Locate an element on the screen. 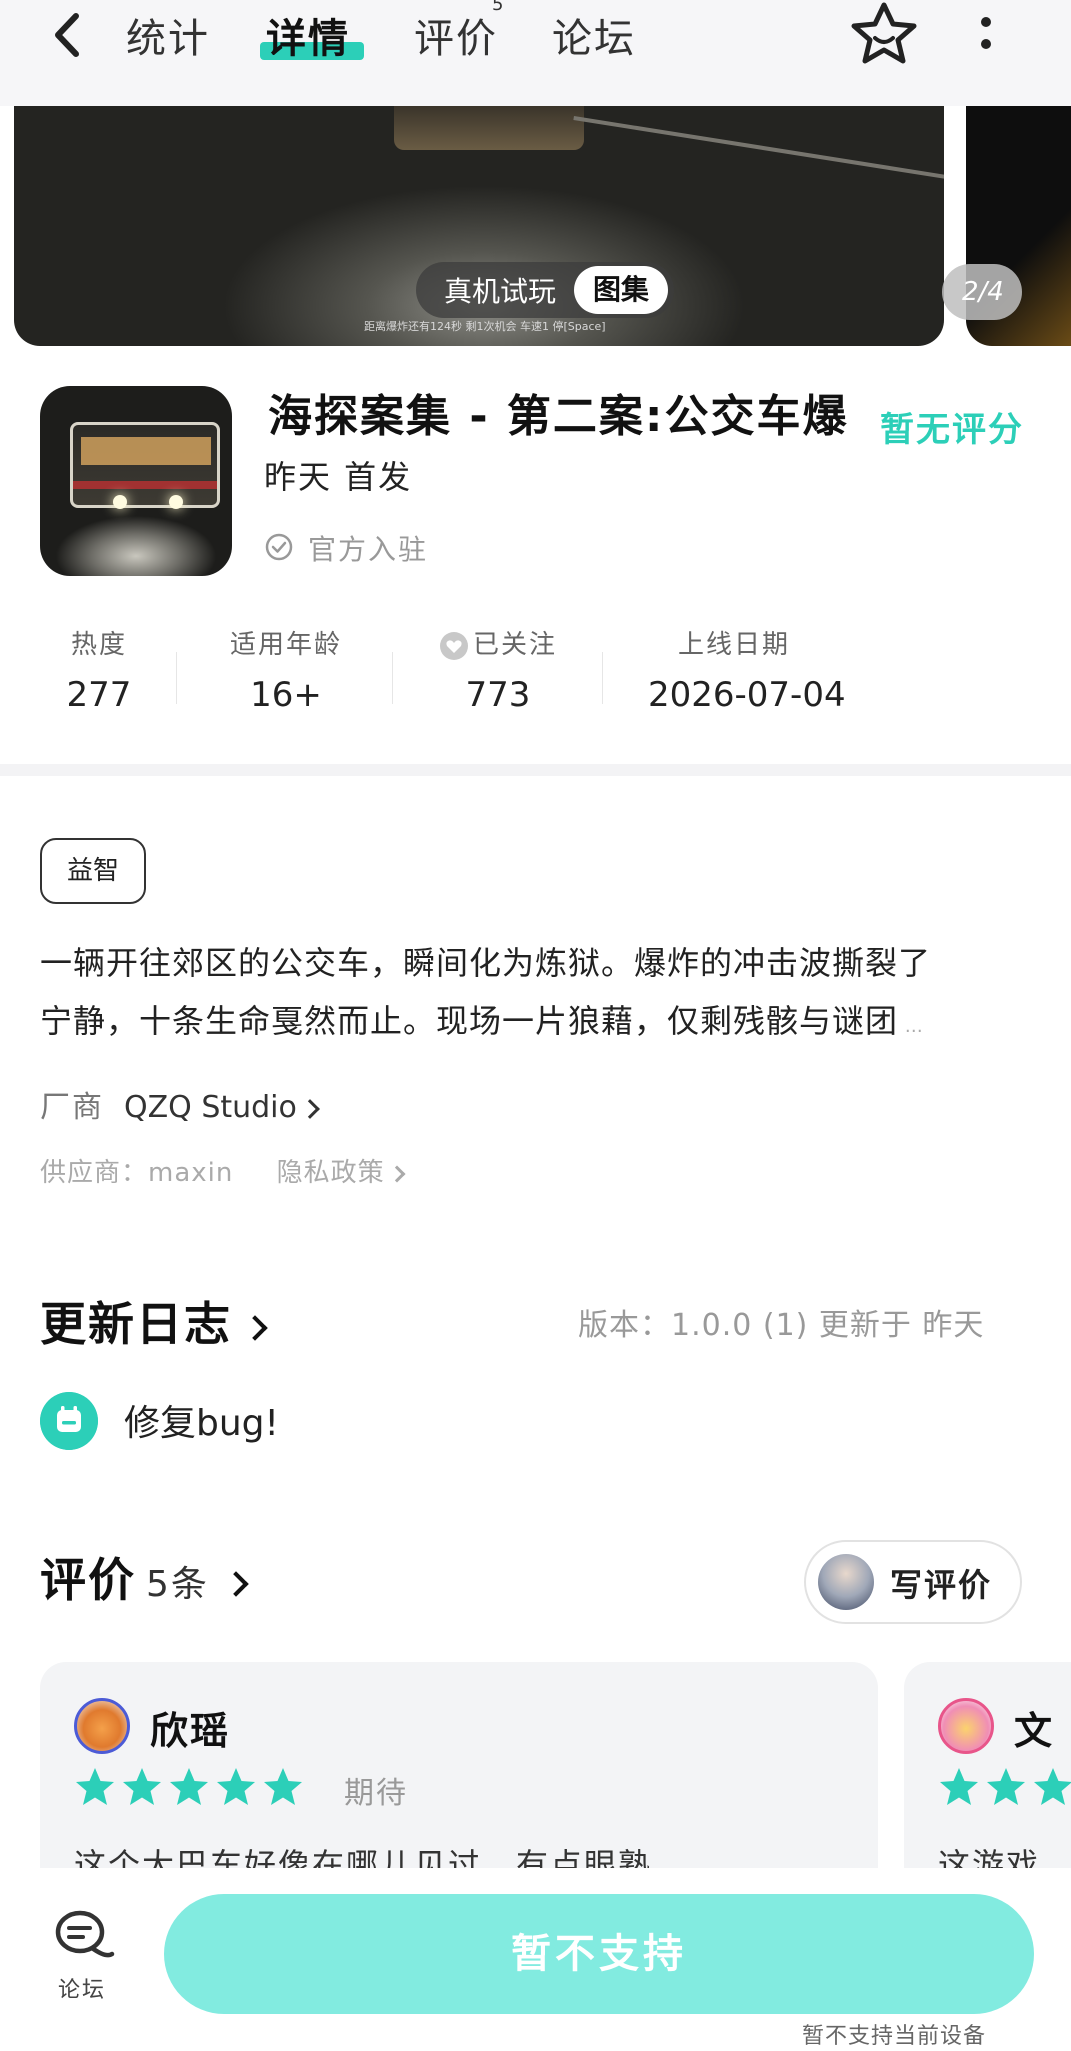 This screenshot has height=2051, width=1071. gallery-bus-shape is located at coordinates (489, 128).